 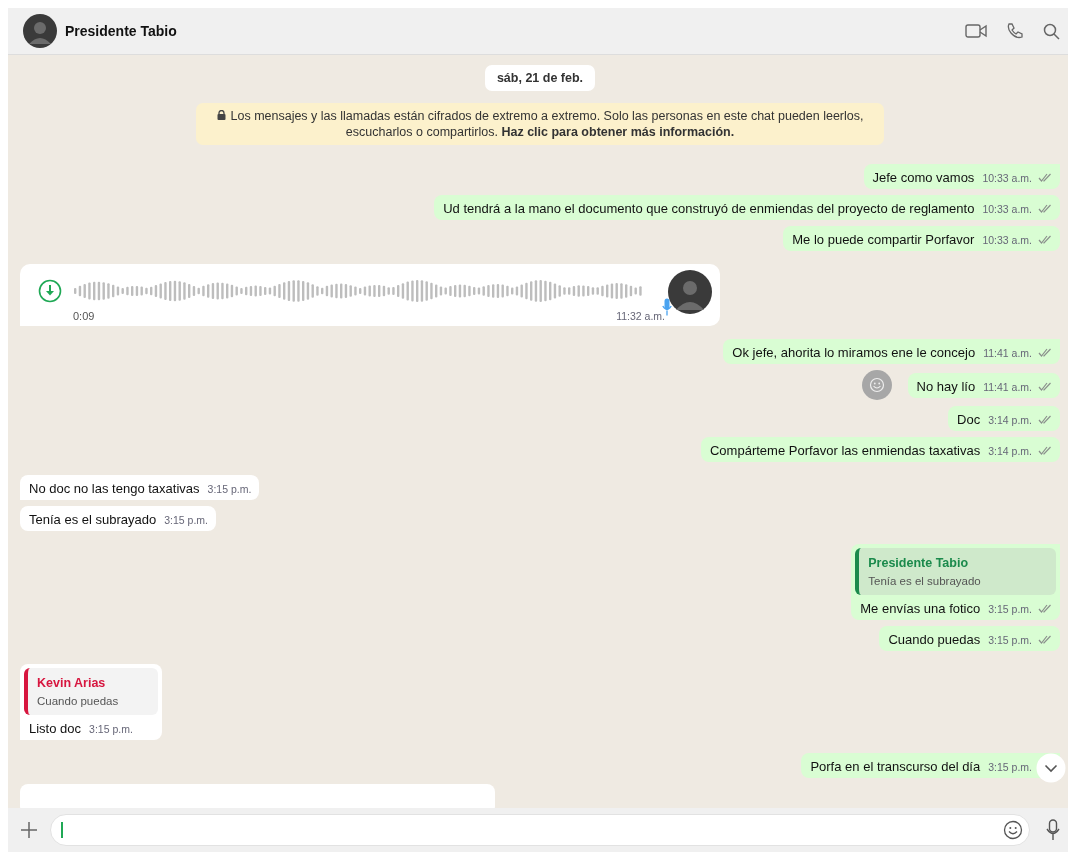 What do you see at coordinates (540, 124) in the screenshot?
I see `encryption-notice: Los mensajes y las llamadas están cifrados de extremo a extremo. Solo las personas en este chat pueden leerlos, escucharlos o compartirlos. Haz clic para obtener más información.` at bounding box center [540, 124].